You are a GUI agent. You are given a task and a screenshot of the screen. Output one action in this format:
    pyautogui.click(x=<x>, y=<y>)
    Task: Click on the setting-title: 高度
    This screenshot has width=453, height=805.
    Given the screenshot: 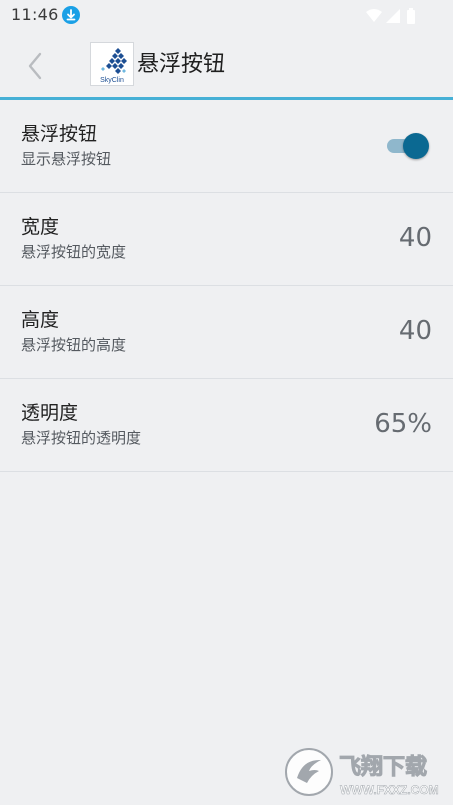 What is the action you would take?
    pyautogui.click(x=40, y=320)
    